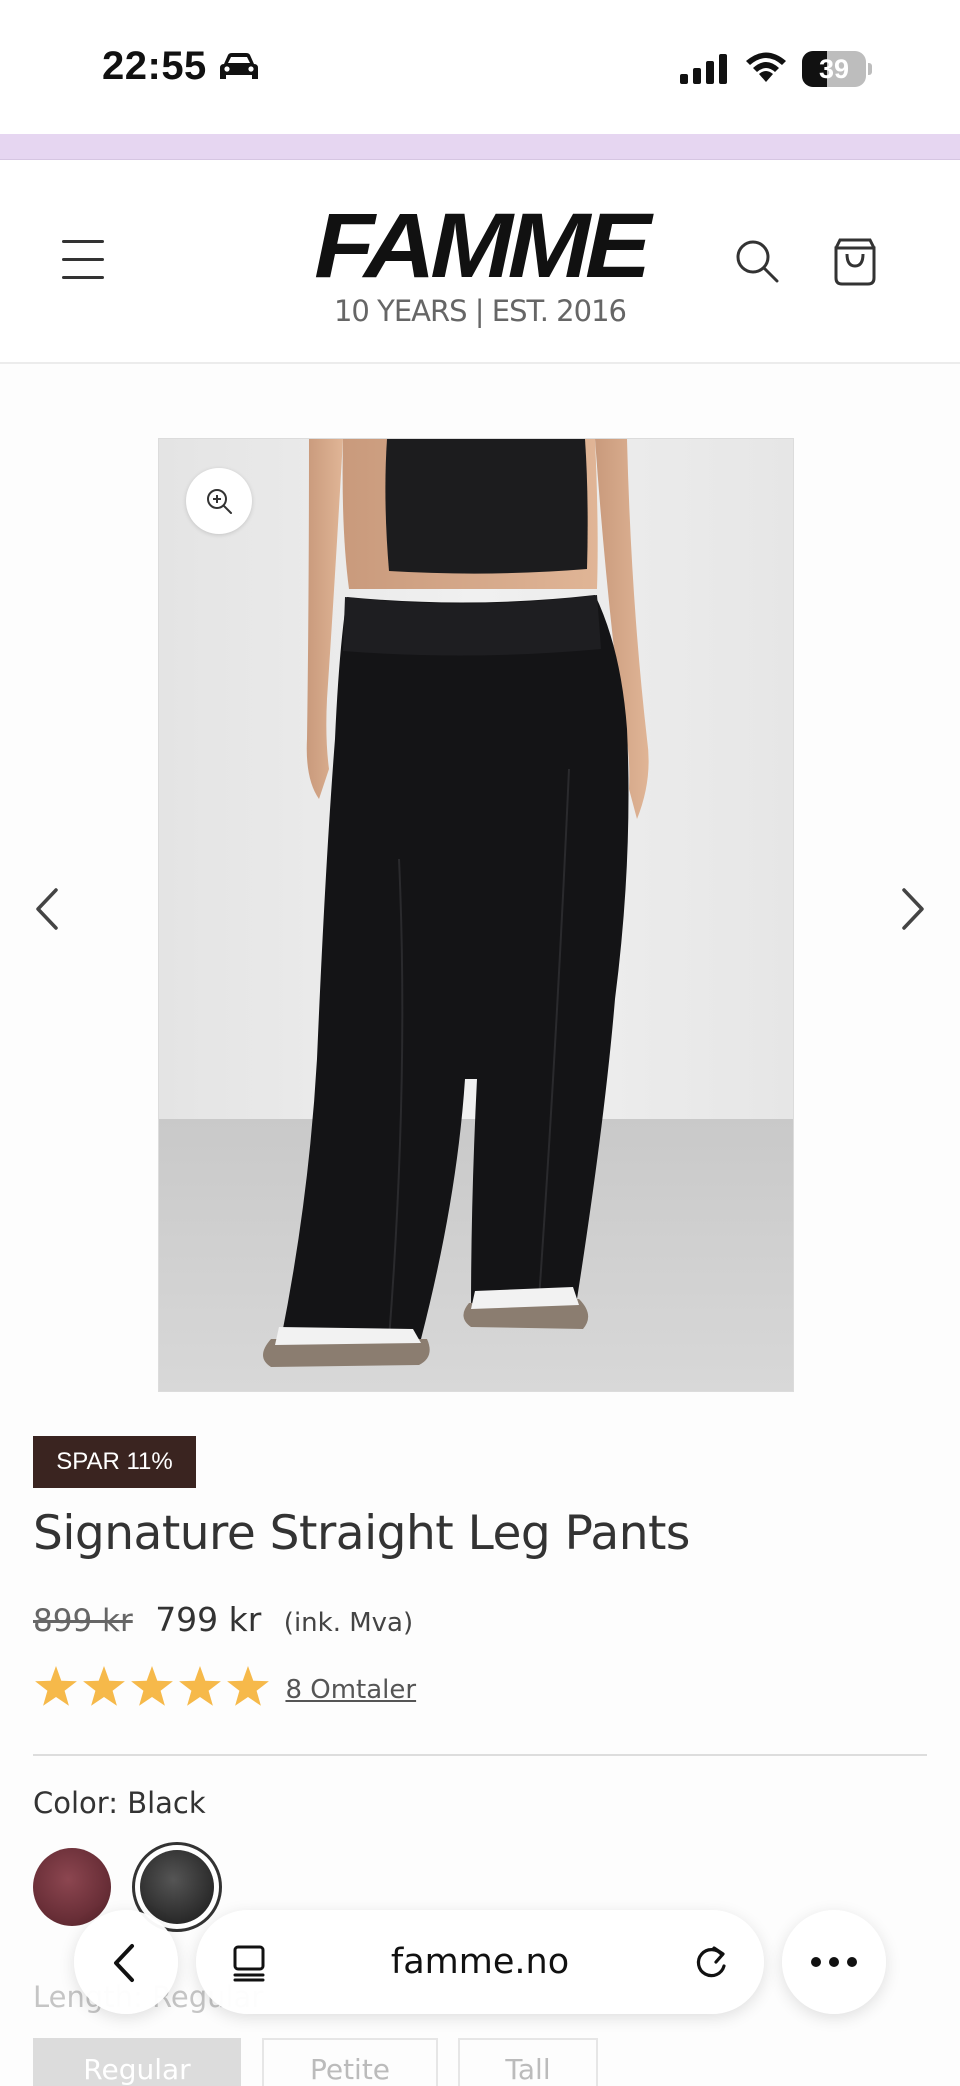  I want to click on battery-icon: 39, so click(837, 69).